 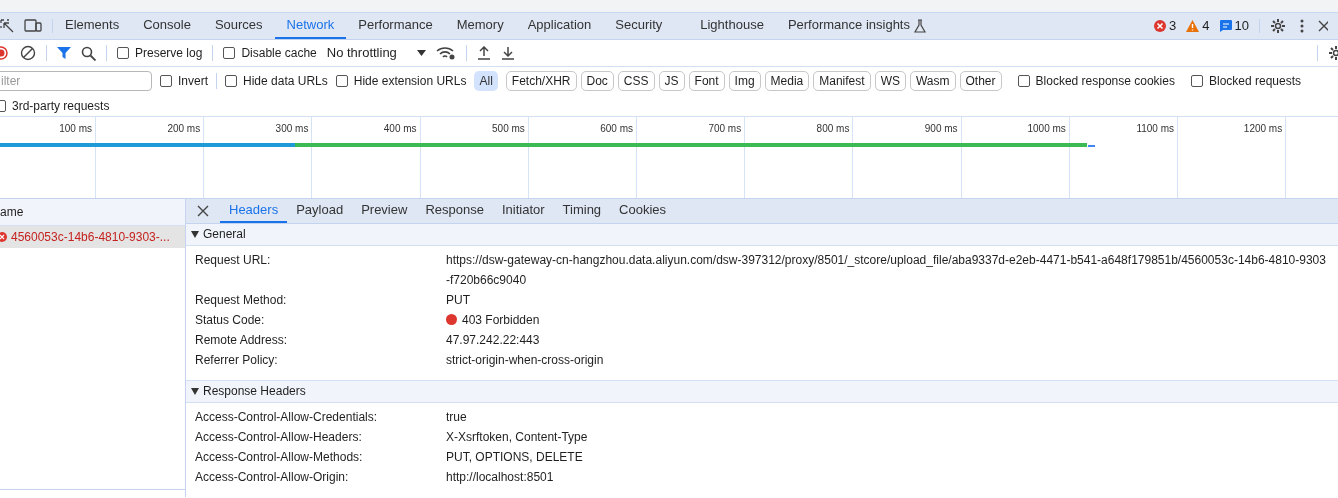 What do you see at coordinates (1155, 129) in the screenshot?
I see `timeline-tick-label: 1100 ms` at bounding box center [1155, 129].